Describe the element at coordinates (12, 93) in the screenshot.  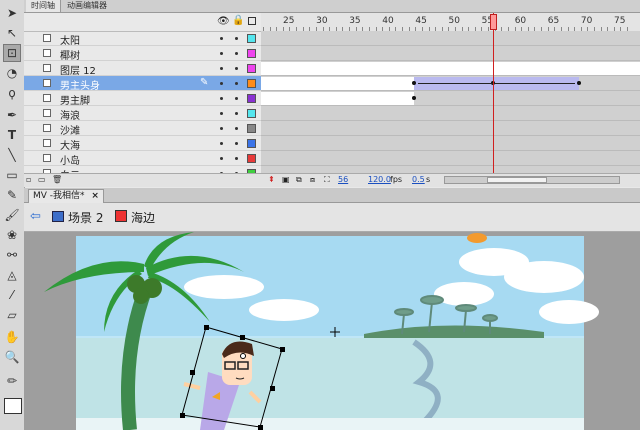
I see `lasso-tool-icon: ϙ` at that location.